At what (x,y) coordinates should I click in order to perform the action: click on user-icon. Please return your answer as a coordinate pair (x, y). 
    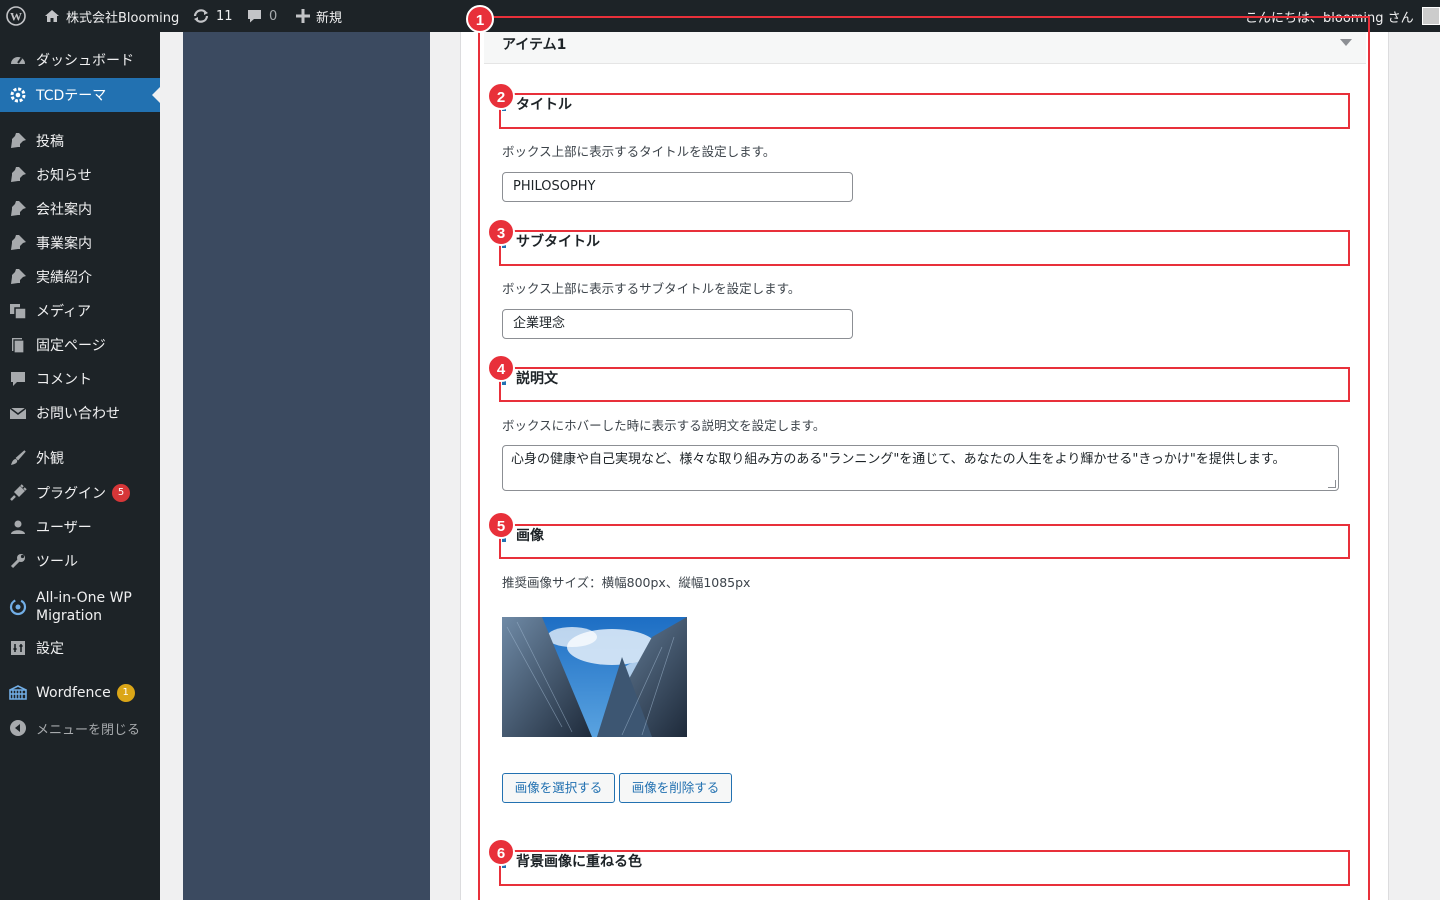
    Looking at the image, I should click on (18, 527).